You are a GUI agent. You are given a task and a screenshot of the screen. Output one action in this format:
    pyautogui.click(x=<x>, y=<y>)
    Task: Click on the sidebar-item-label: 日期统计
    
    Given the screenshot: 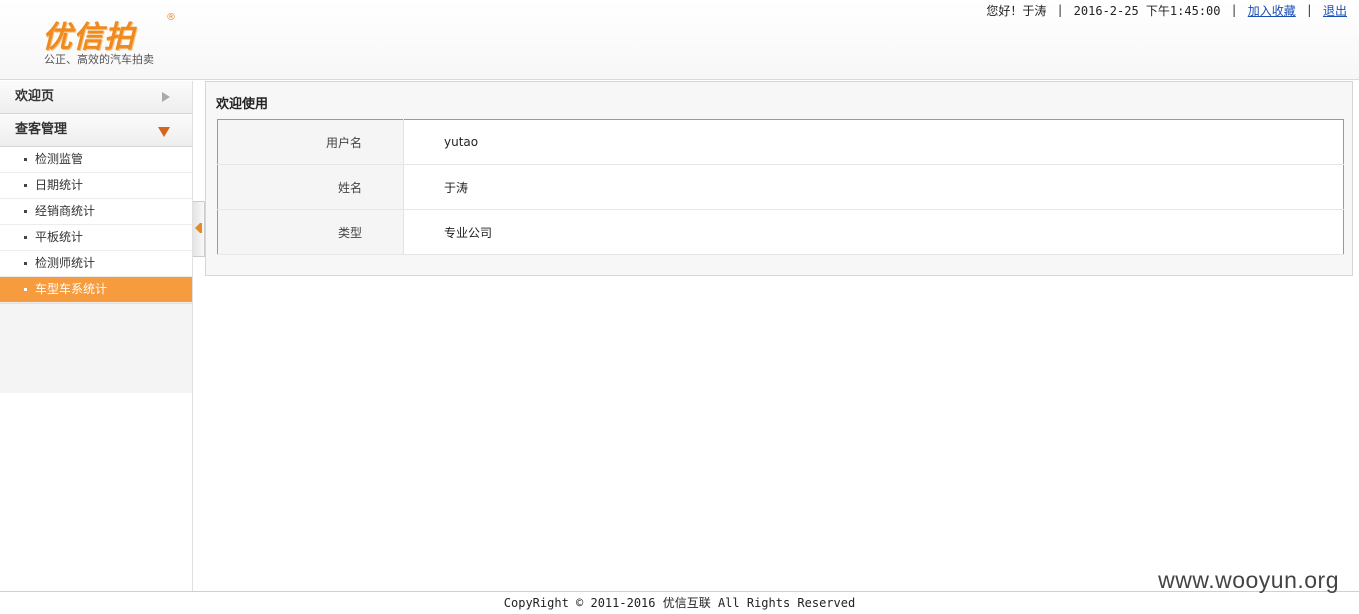 What is the action you would take?
    pyautogui.click(x=59, y=185)
    